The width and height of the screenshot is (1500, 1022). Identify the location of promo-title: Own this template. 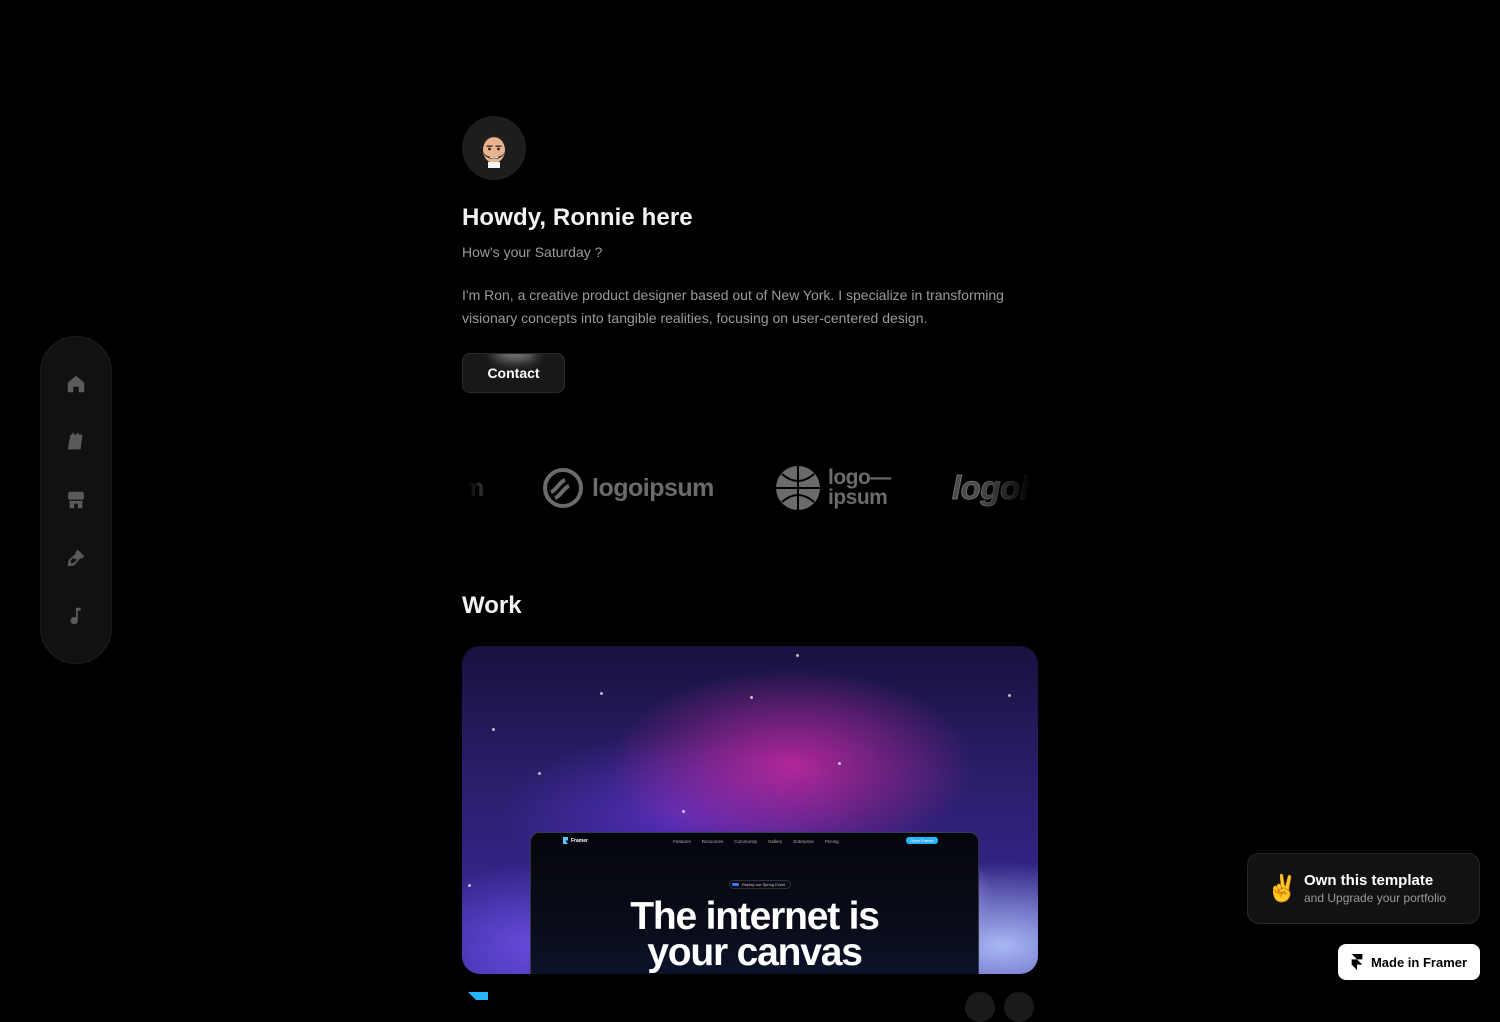
(1369, 880).